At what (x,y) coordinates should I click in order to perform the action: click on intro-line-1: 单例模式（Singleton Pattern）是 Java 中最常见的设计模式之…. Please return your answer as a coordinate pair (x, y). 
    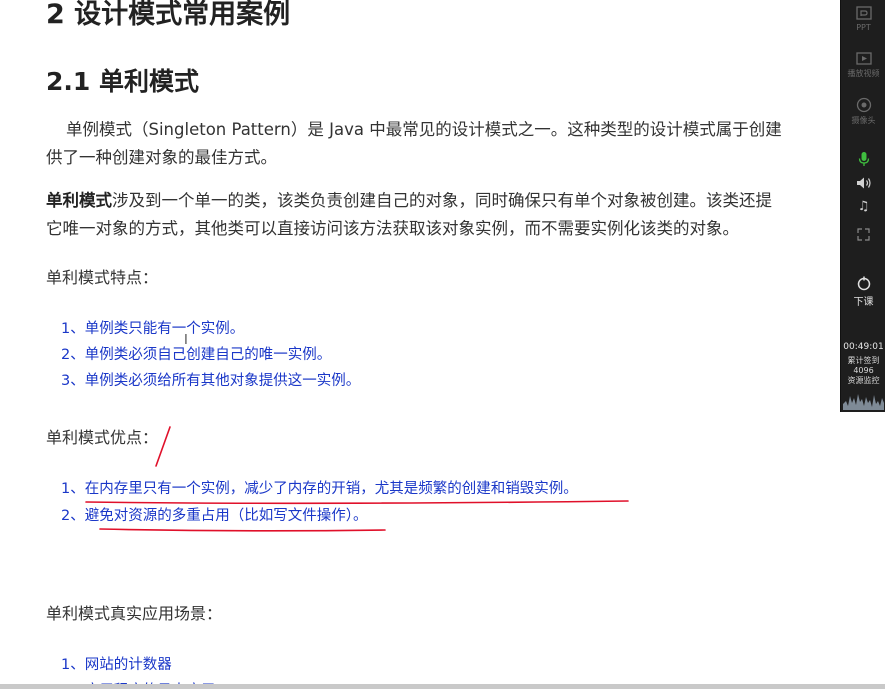
    Looking at the image, I should click on (424, 129).